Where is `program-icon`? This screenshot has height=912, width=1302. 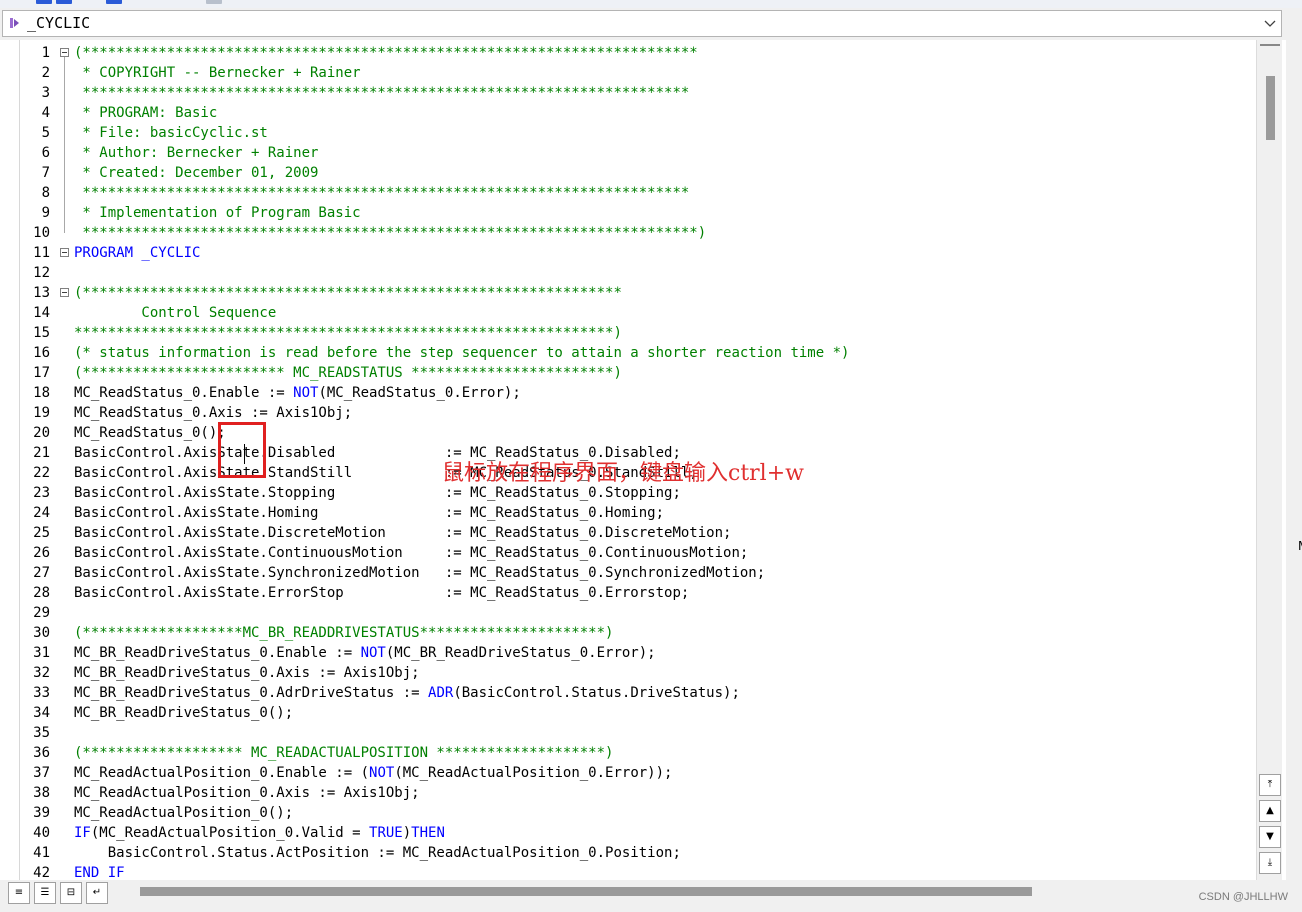 program-icon is located at coordinates (14, 23).